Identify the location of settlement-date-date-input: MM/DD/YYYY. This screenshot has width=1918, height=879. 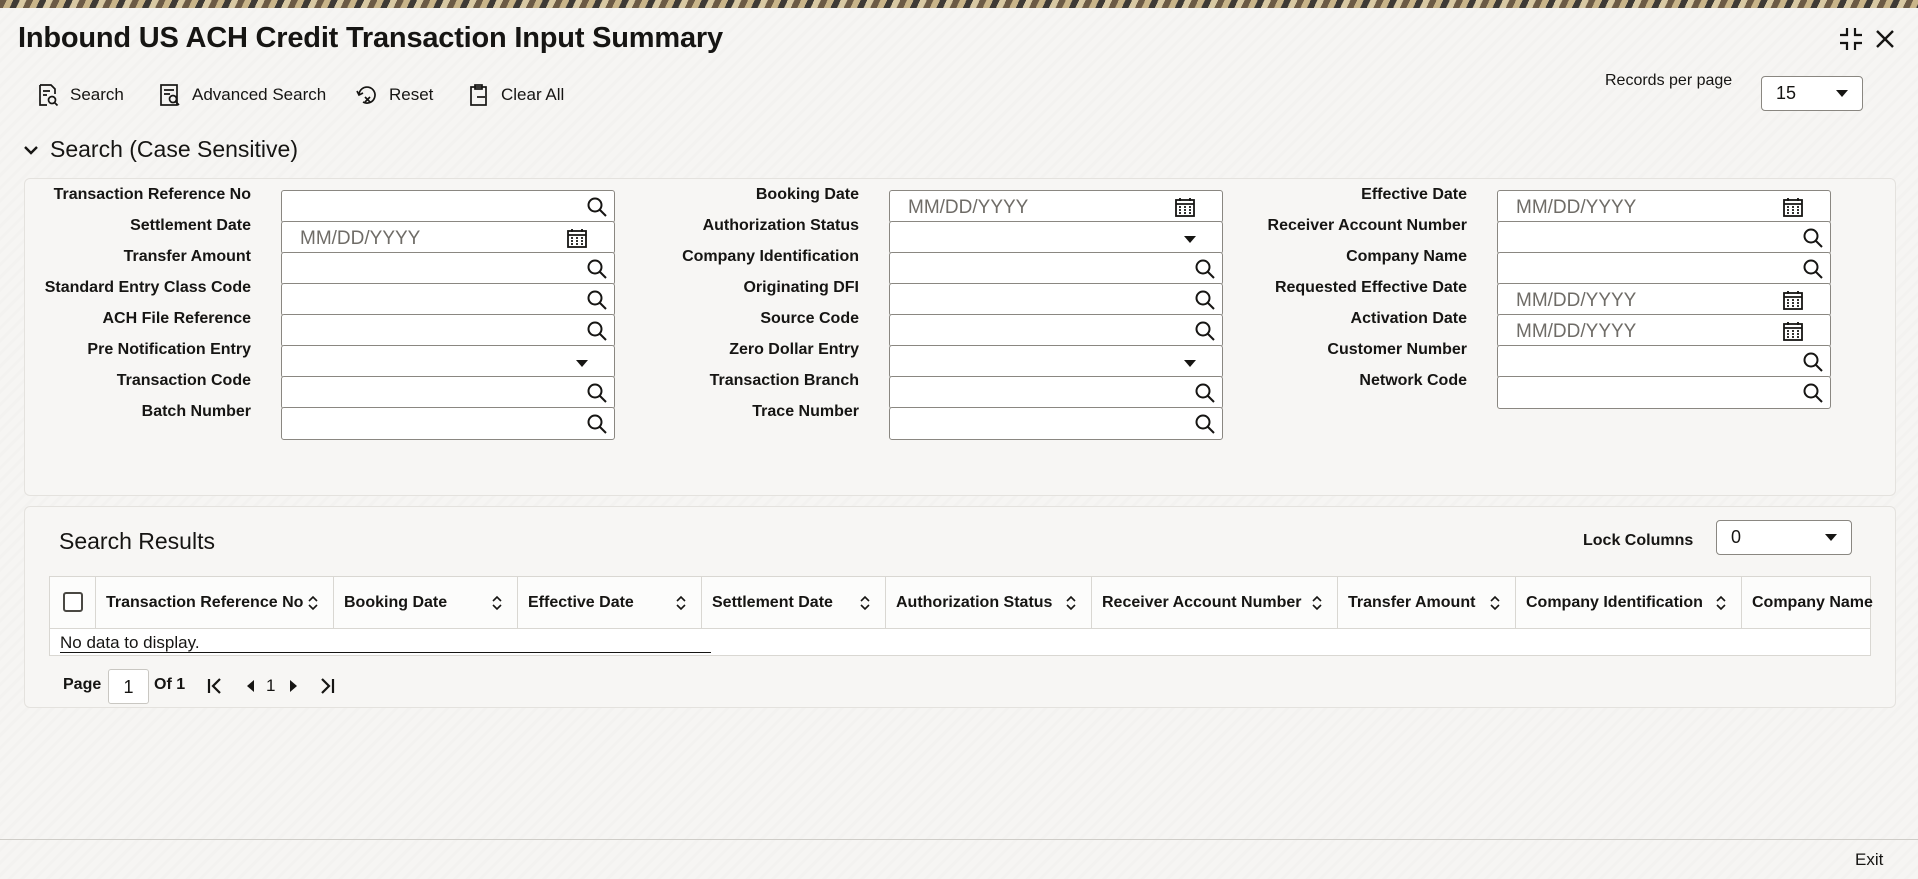
(448, 237).